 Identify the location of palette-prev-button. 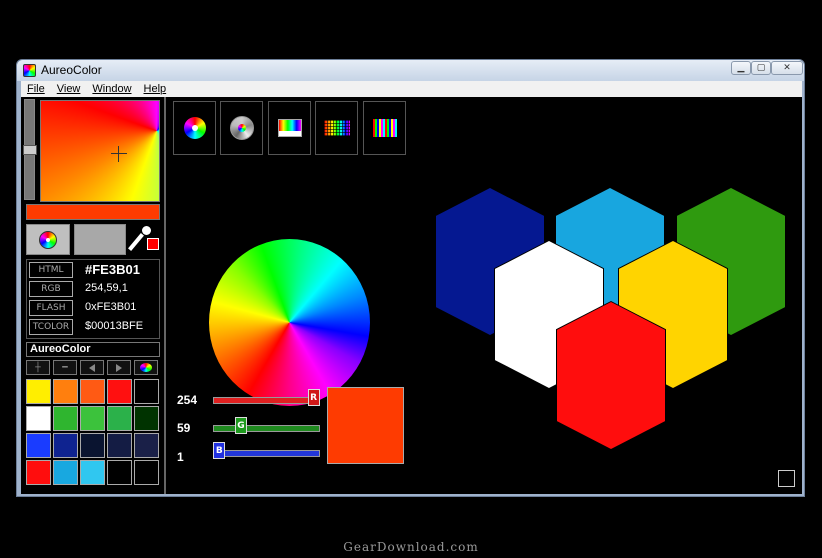
(92, 367).